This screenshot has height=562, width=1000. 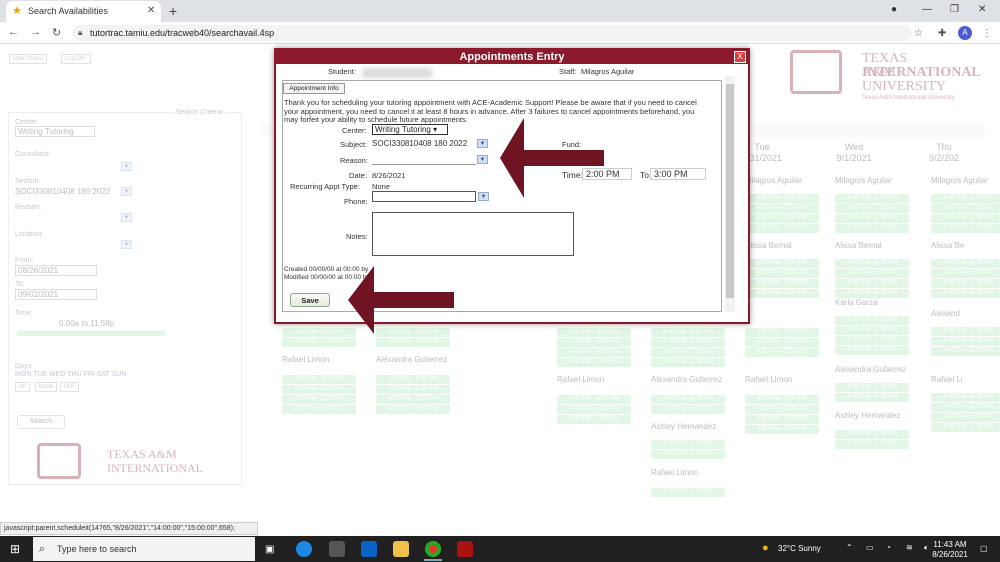 What do you see at coordinates (765, 548) in the screenshot?
I see `sun-weather-icon: ●` at bounding box center [765, 548].